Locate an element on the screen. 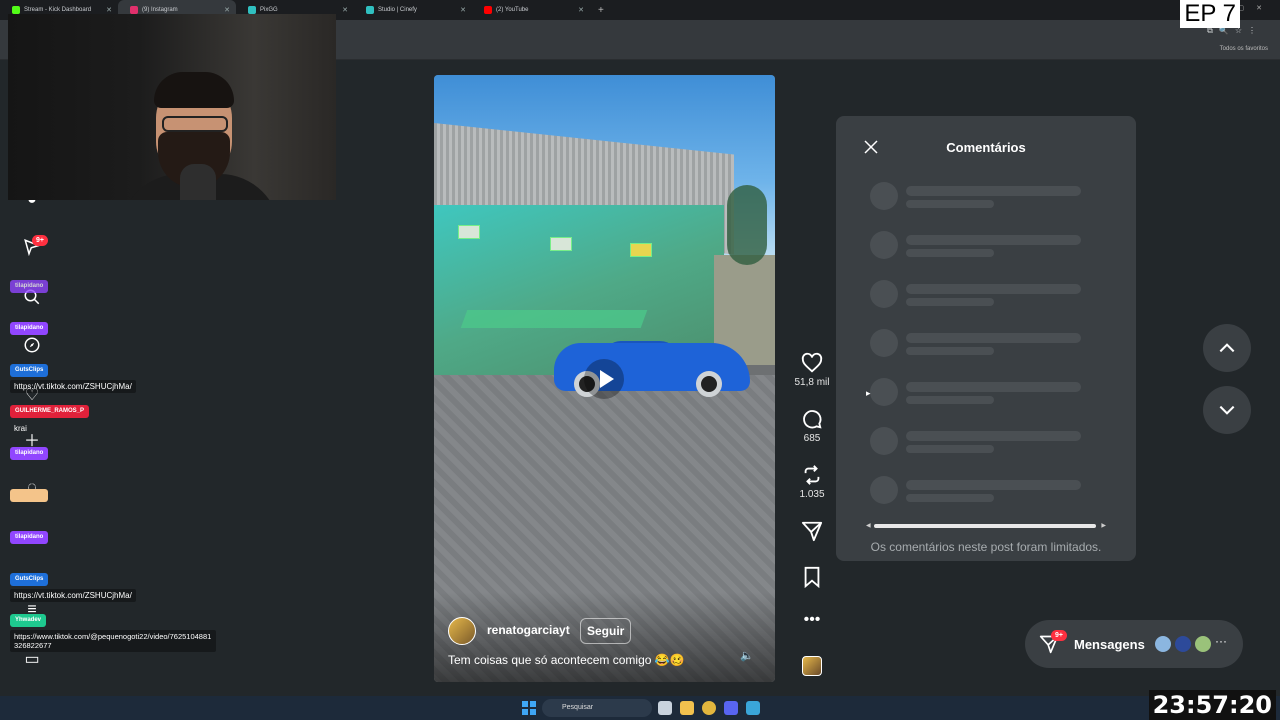  chat-user-tag: GUILHERME_RAMOS_P is located at coordinates (50, 411).